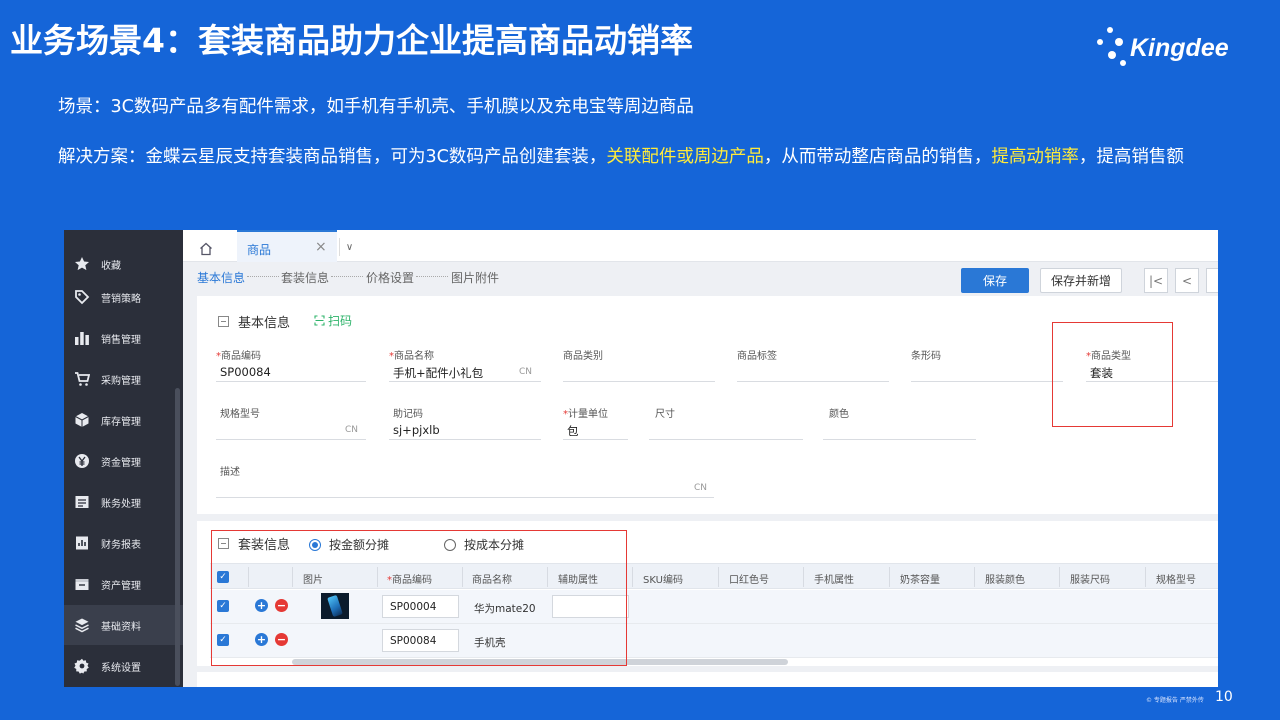 This screenshot has width=1280, height=720. Describe the element at coordinates (254, 321) in the screenshot. I see `basic-info-section-title: 基本信息` at that location.